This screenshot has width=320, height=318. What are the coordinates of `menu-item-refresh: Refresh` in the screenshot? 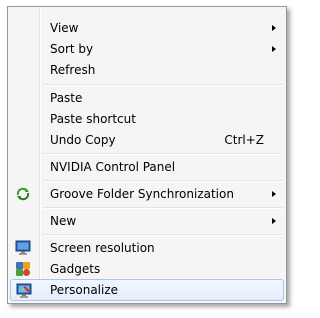 It's located at (147, 70).